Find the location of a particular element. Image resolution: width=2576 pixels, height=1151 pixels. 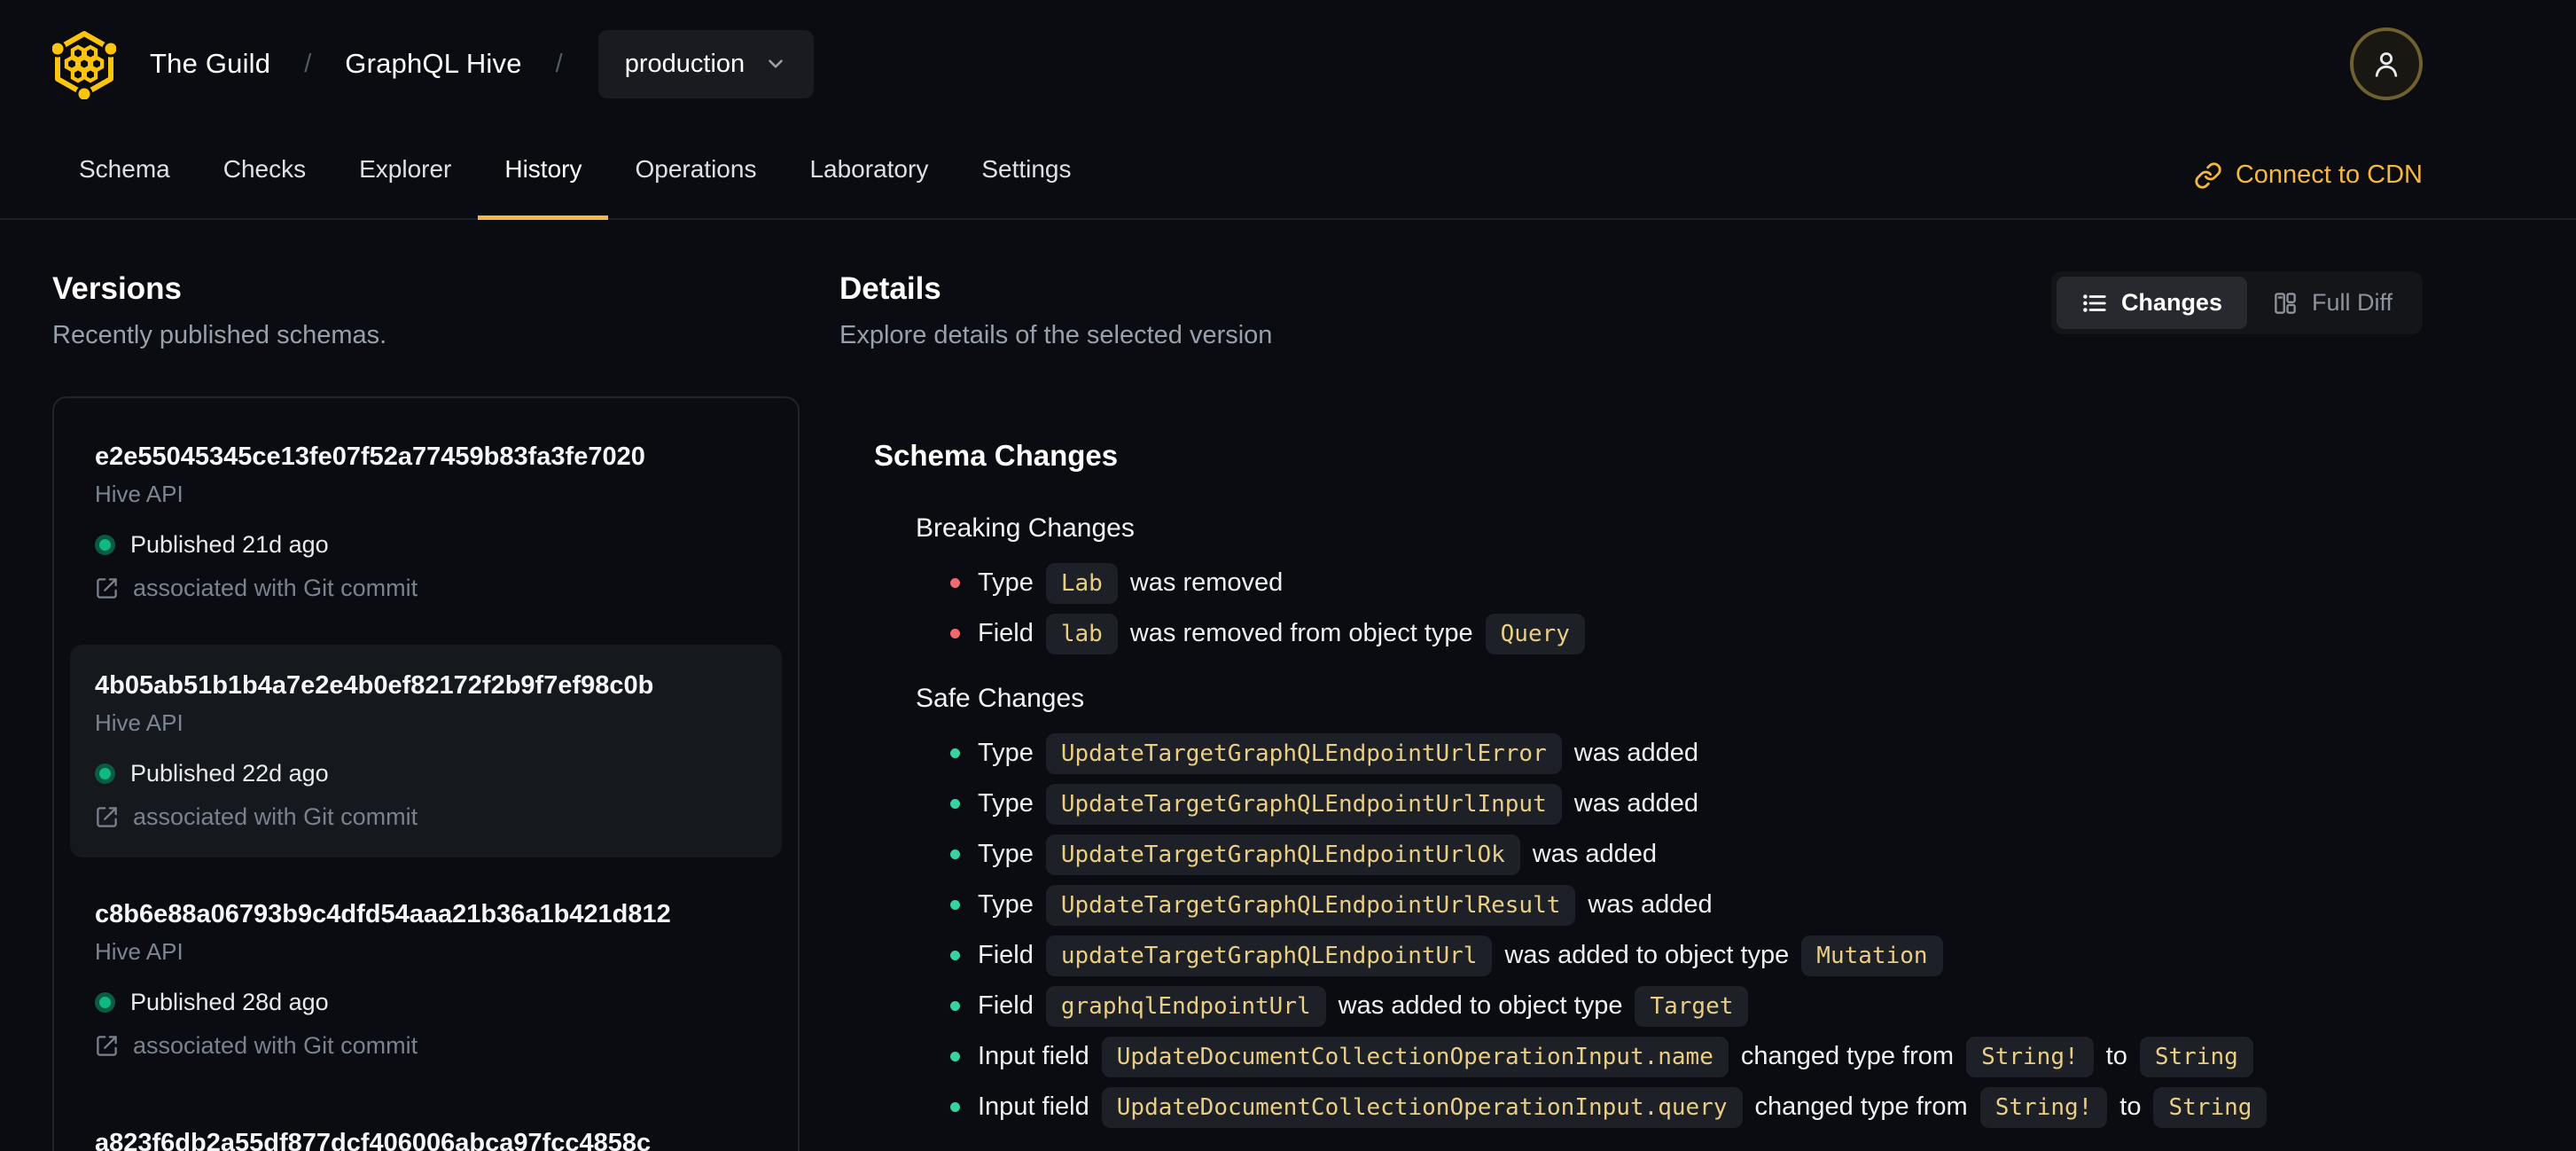

tab-laboratory: Laboratory is located at coordinates (869, 187).